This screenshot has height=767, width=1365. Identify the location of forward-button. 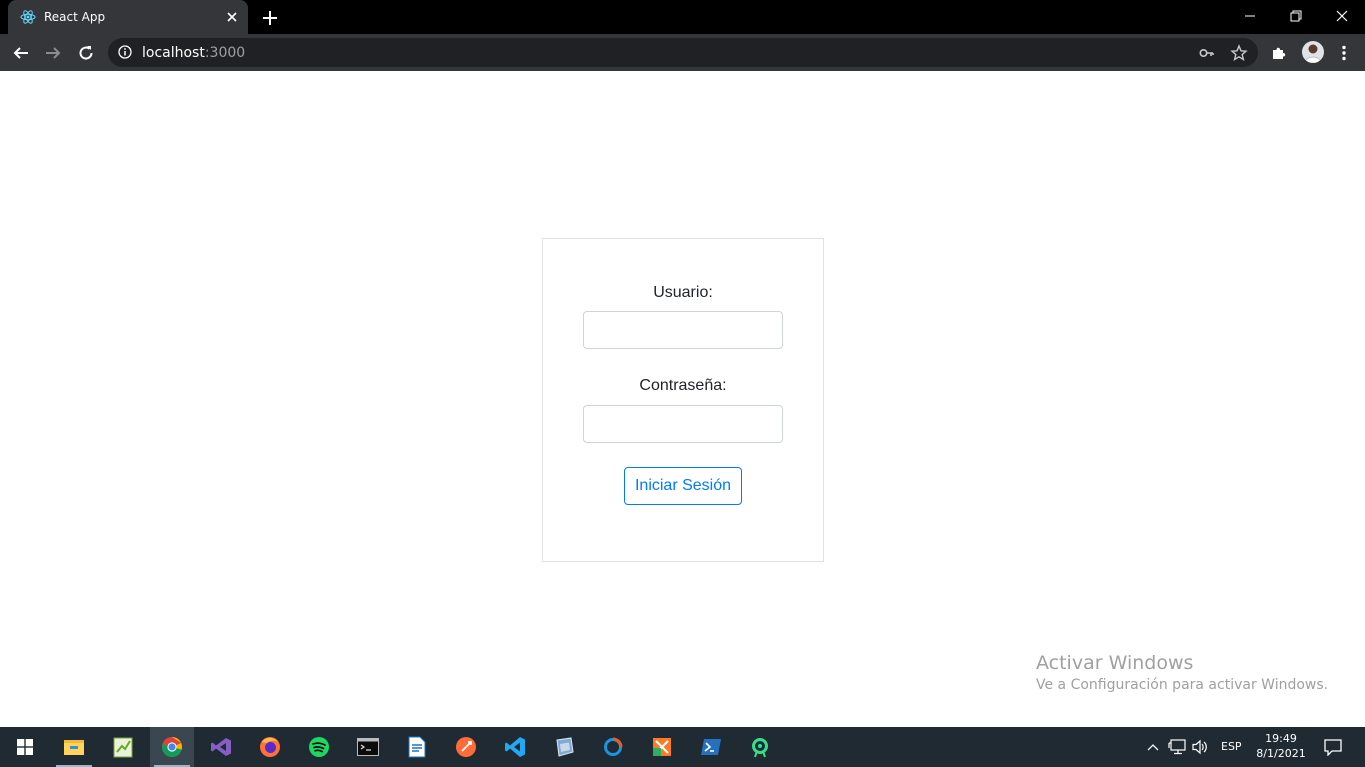
(53, 53).